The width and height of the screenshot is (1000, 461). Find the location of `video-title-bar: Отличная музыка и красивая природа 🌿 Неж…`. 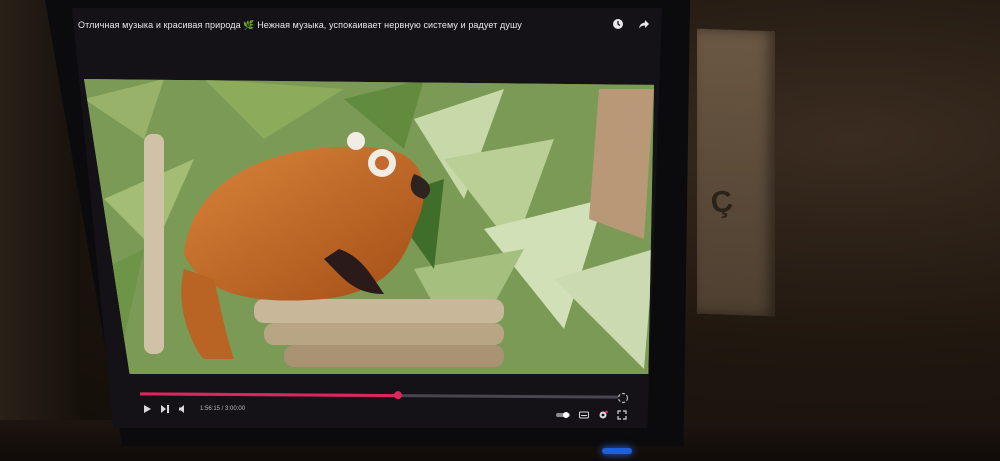

video-title-bar: Отличная музыка и красивая природа 🌿 Неж… is located at coordinates (368, 25).